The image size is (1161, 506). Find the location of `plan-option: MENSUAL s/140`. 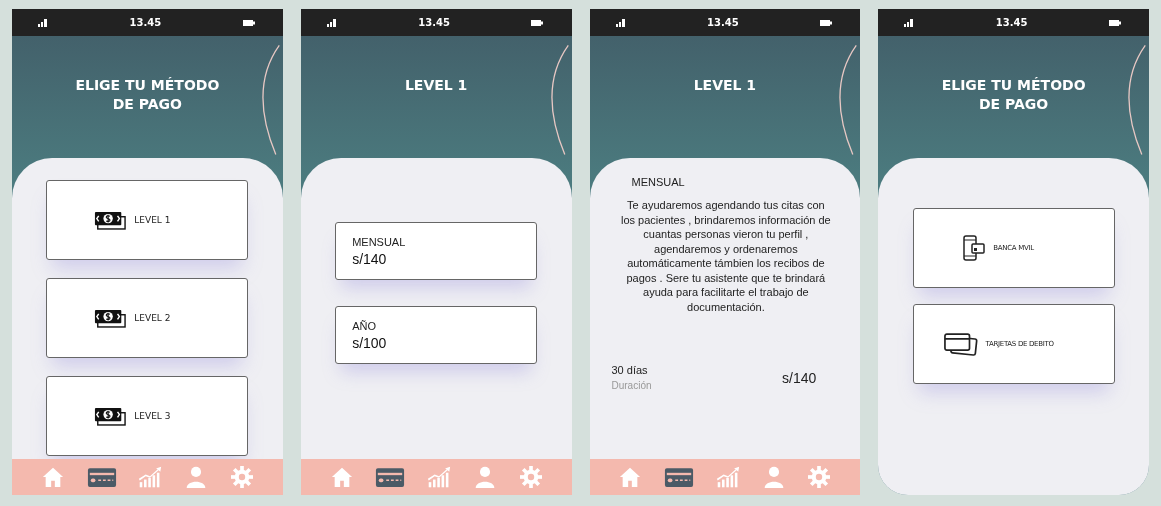

plan-option: MENSUAL s/140 is located at coordinates (436, 251).